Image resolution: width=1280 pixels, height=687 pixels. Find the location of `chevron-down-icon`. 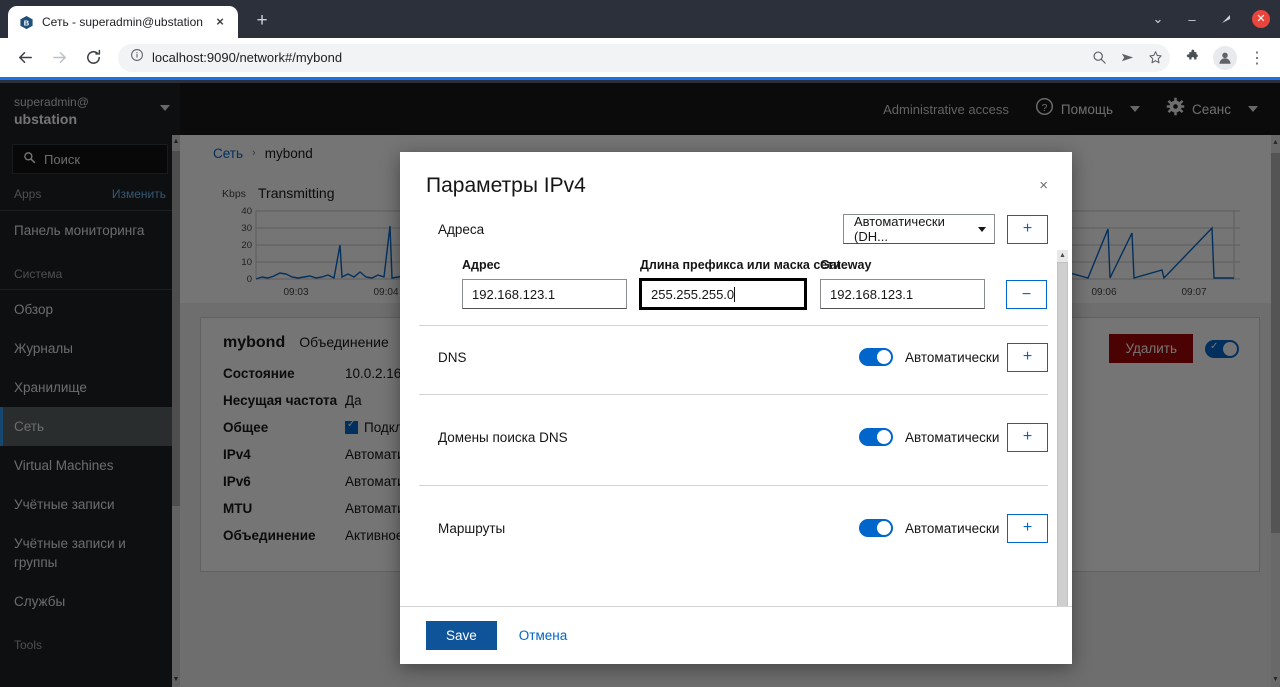

chevron-down-icon is located at coordinates (982, 229).